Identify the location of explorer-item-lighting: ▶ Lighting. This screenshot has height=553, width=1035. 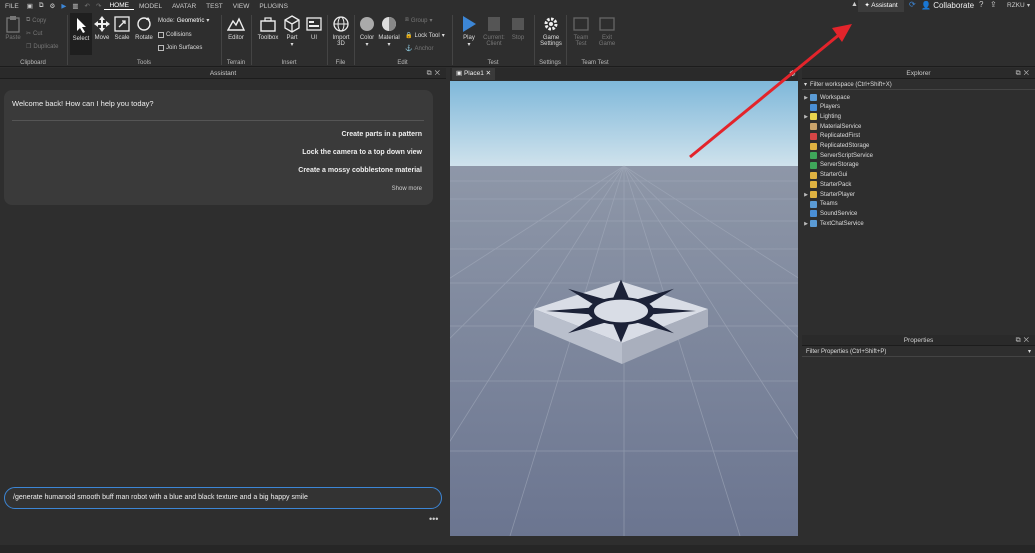
(821, 116).